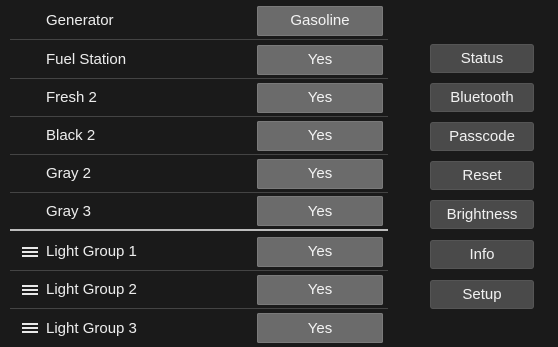 The height and width of the screenshot is (347, 558). Describe the element at coordinates (71, 97) in the screenshot. I see `row-label: Fresh 2` at that location.